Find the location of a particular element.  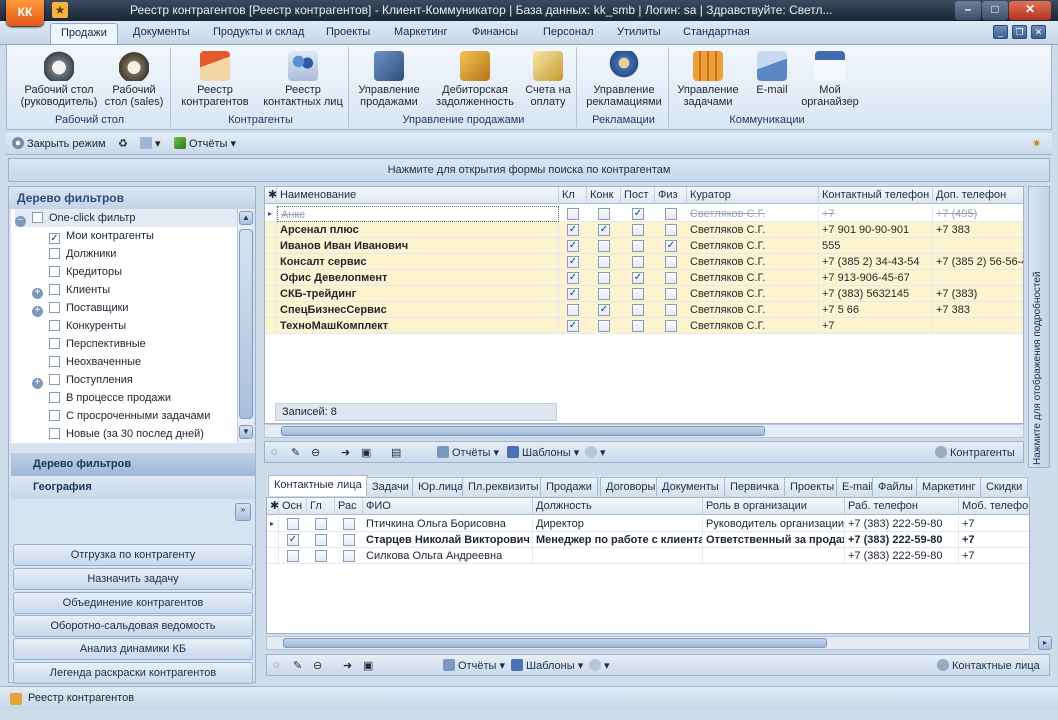

column-header-position: Должность is located at coordinates (618, 506).